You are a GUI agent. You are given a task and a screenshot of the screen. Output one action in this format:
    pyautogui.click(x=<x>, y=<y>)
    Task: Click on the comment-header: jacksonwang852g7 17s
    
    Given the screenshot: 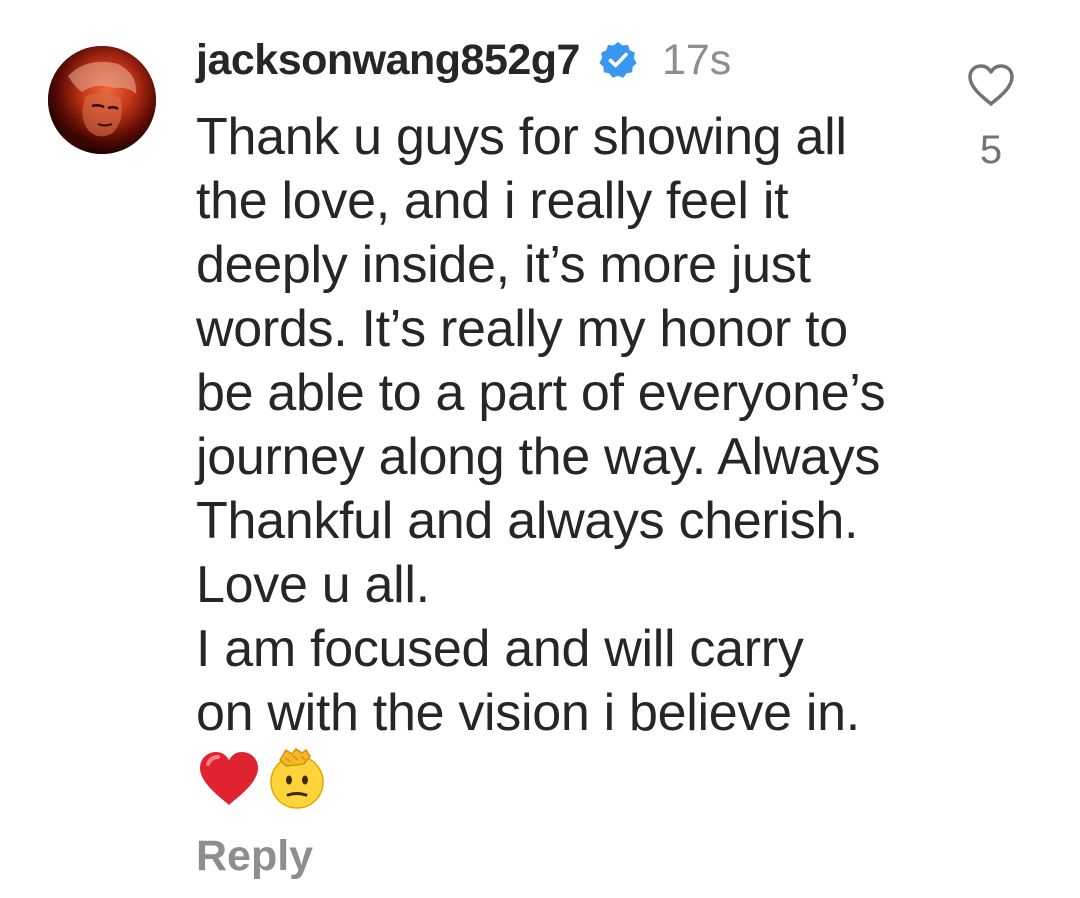 What is the action you would take?
    pyautogui.click(x=463, y=60)
    